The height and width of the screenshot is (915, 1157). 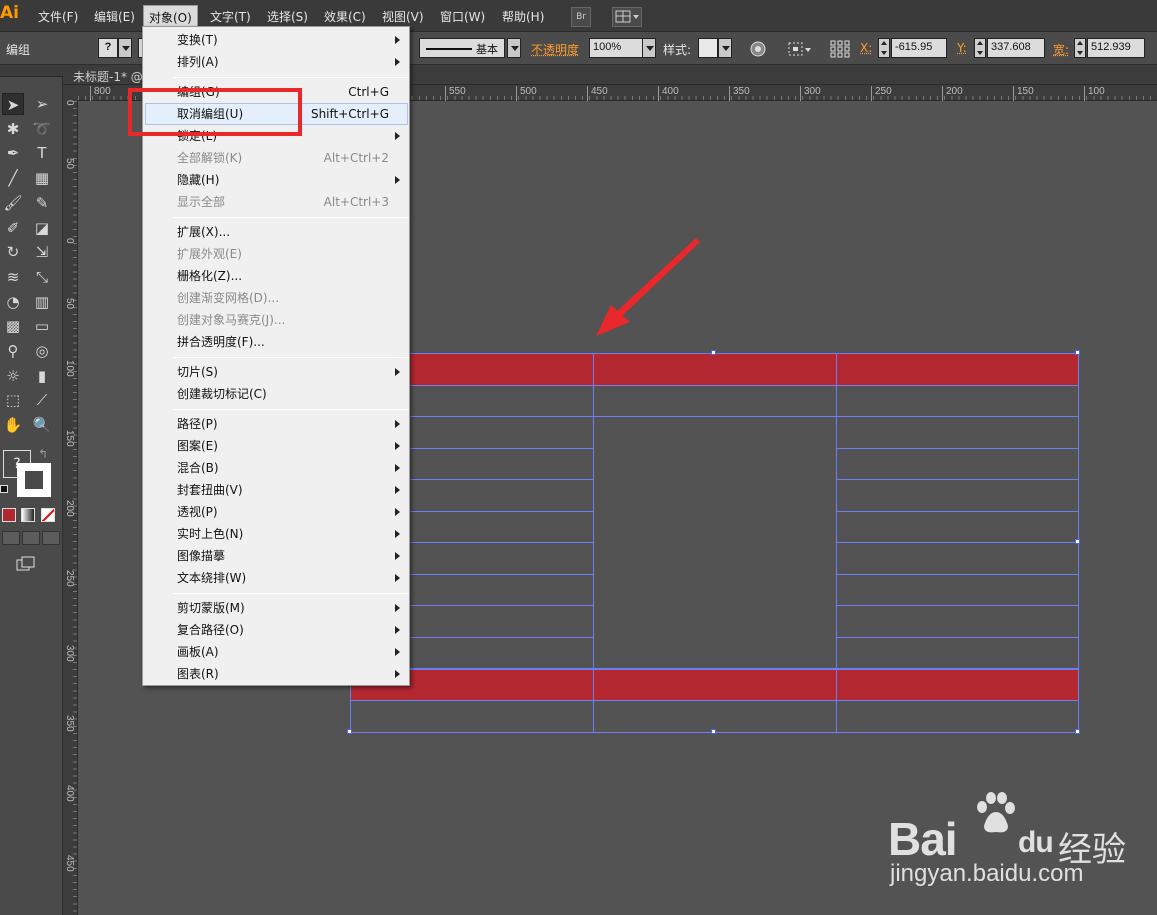 What do you see at coordinates (13, 277) in the screenshot?
I see `warp-tool-icon: ≋` at bounding box center [13, 277].